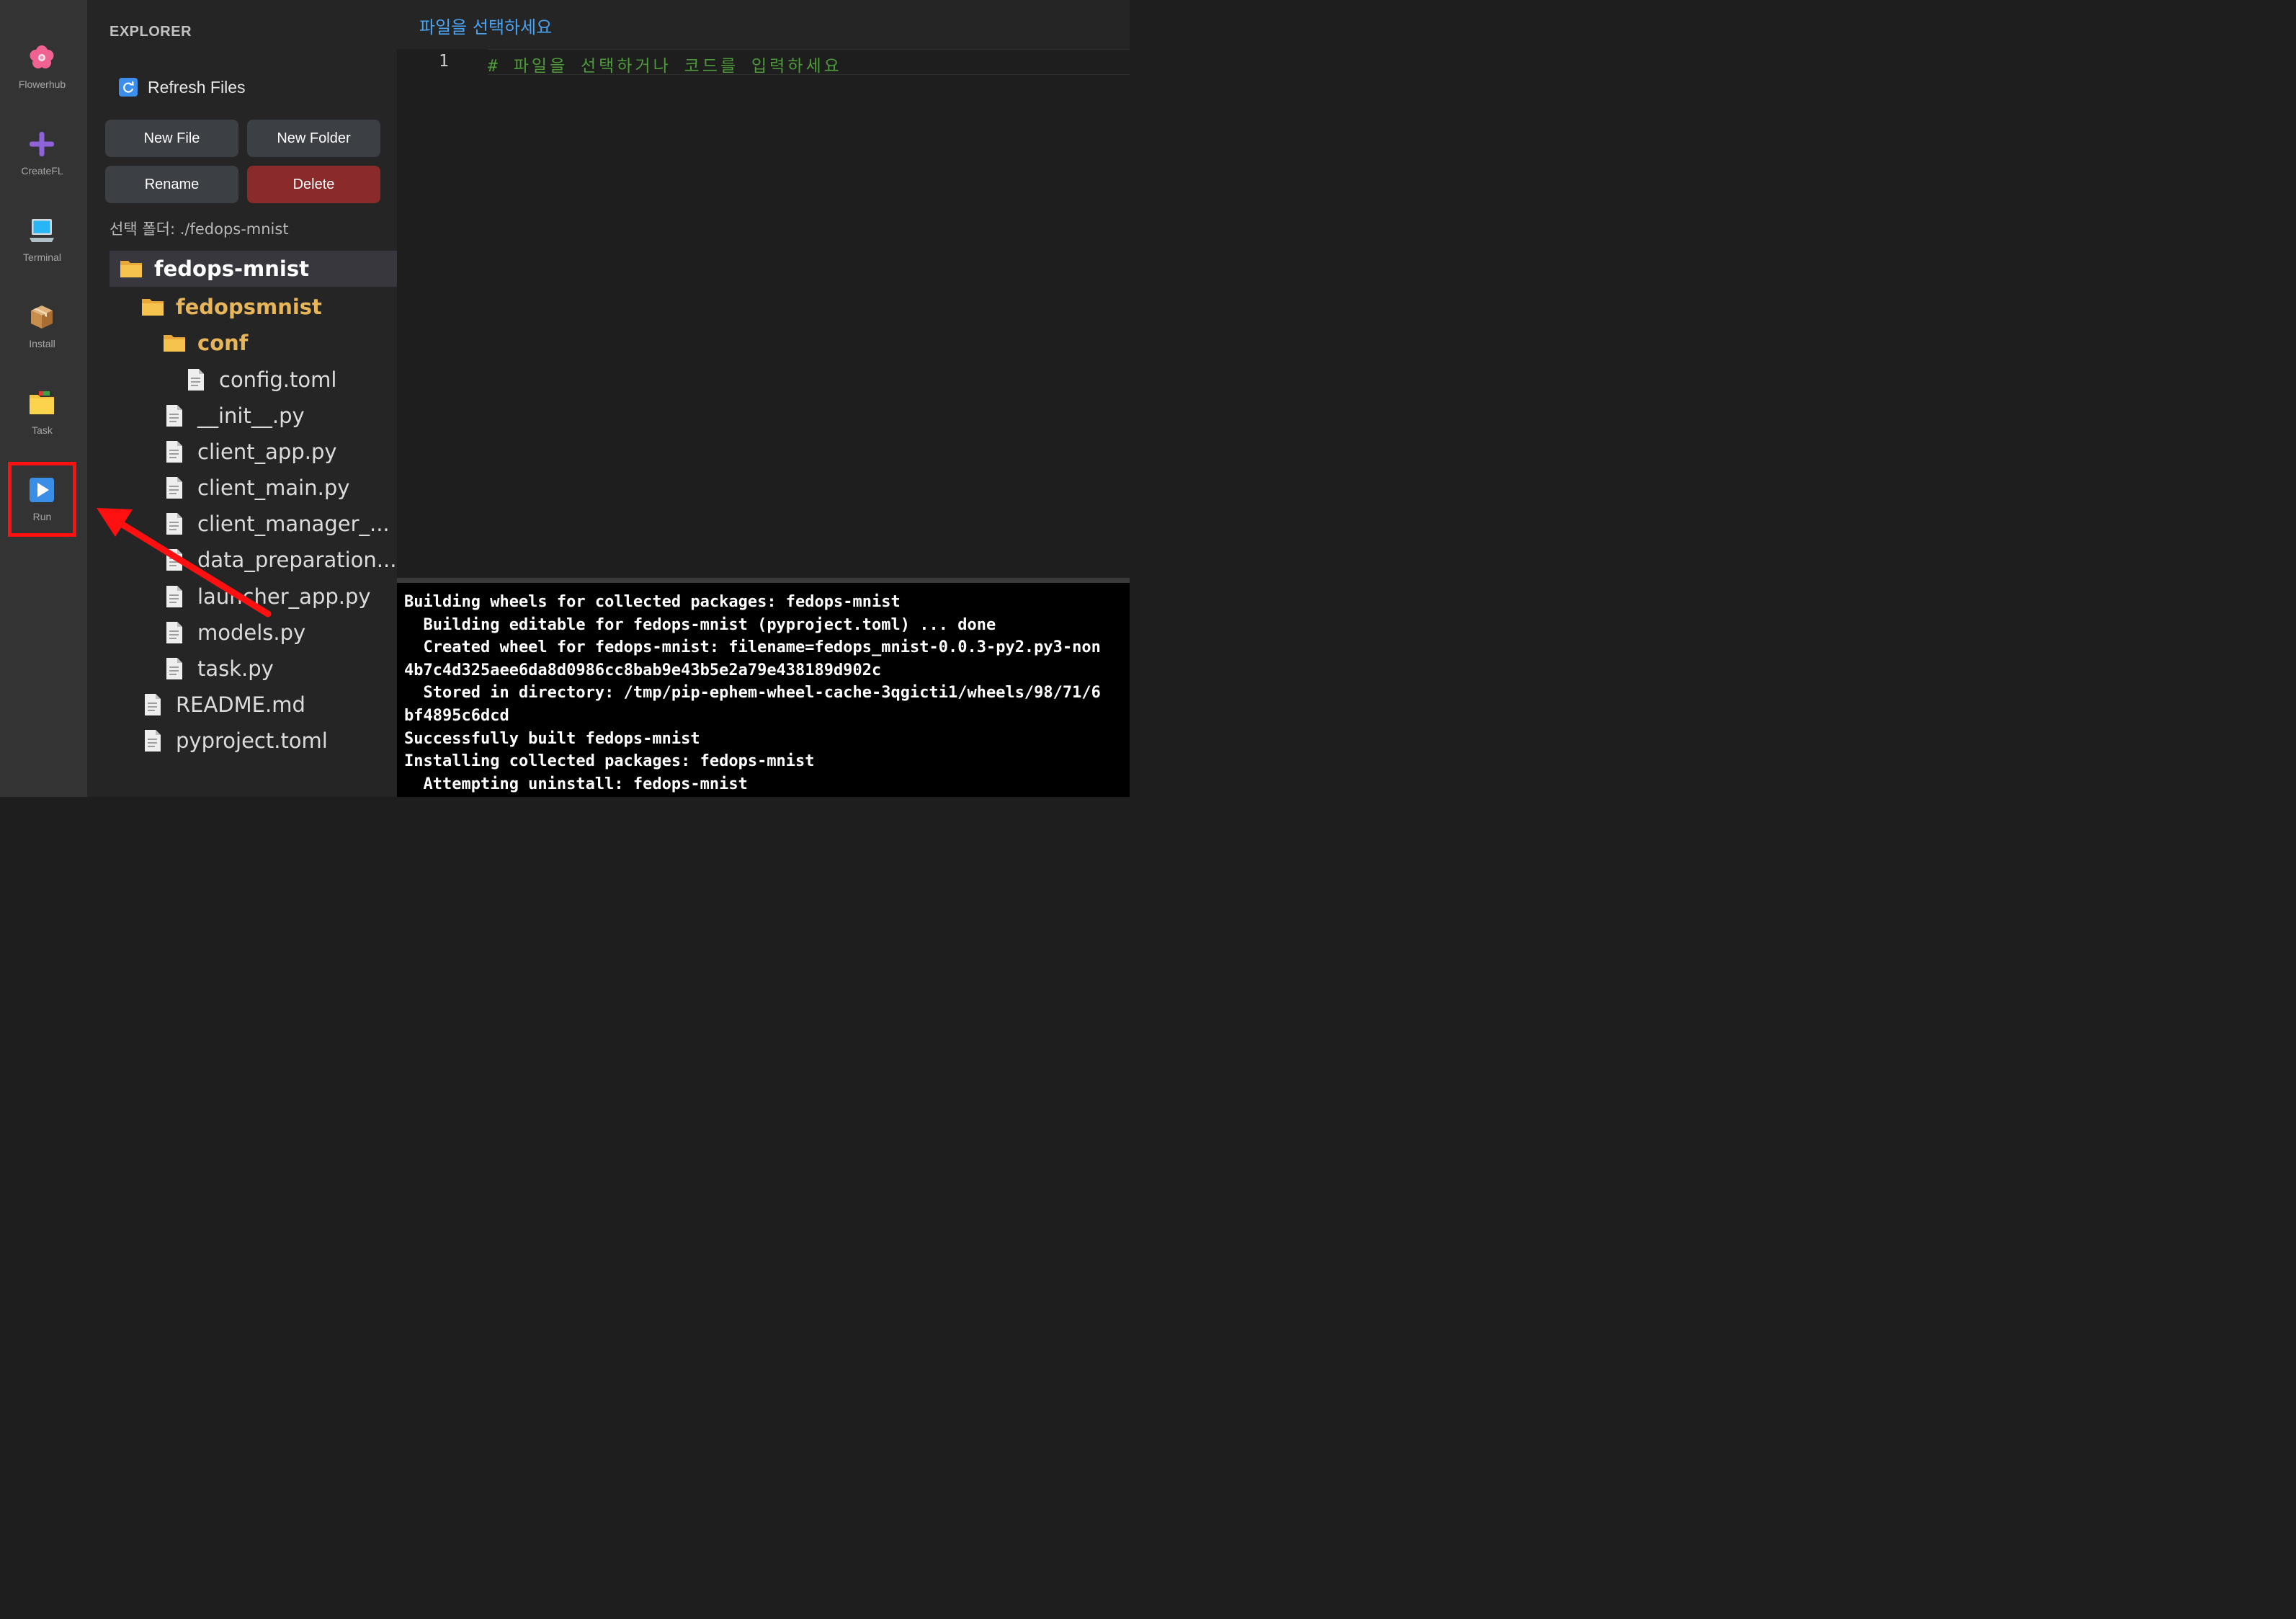 Image resolution: width=2296 pixels, height=1619 pixels. I want to click on tree-item-label: client_app.py, so click(267, 452).